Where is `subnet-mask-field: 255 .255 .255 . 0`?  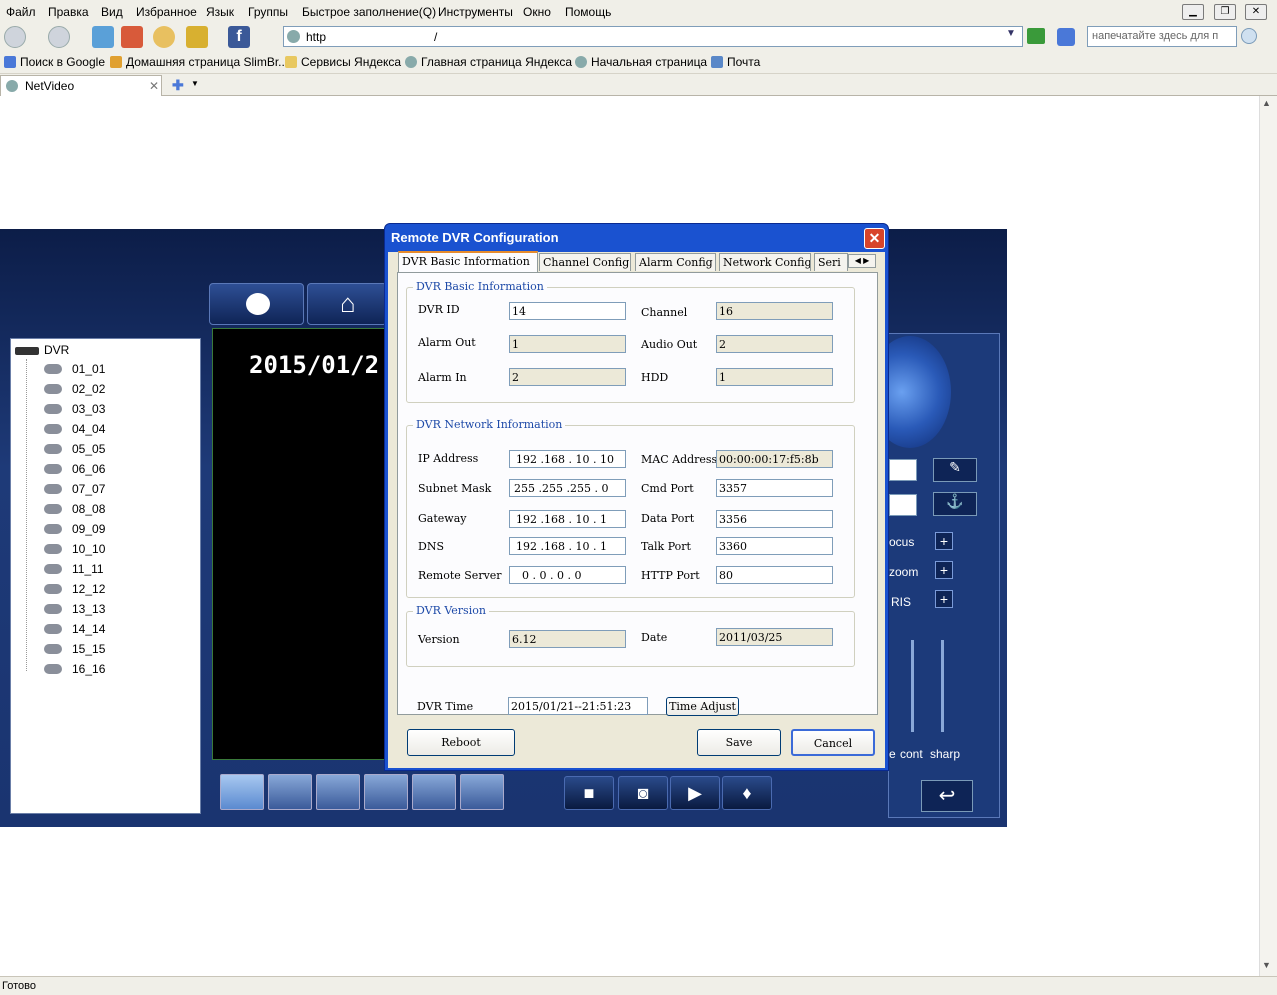 subnet-mask-field: 255 .255 .255 . 0 is located at coordinates (567, 488).